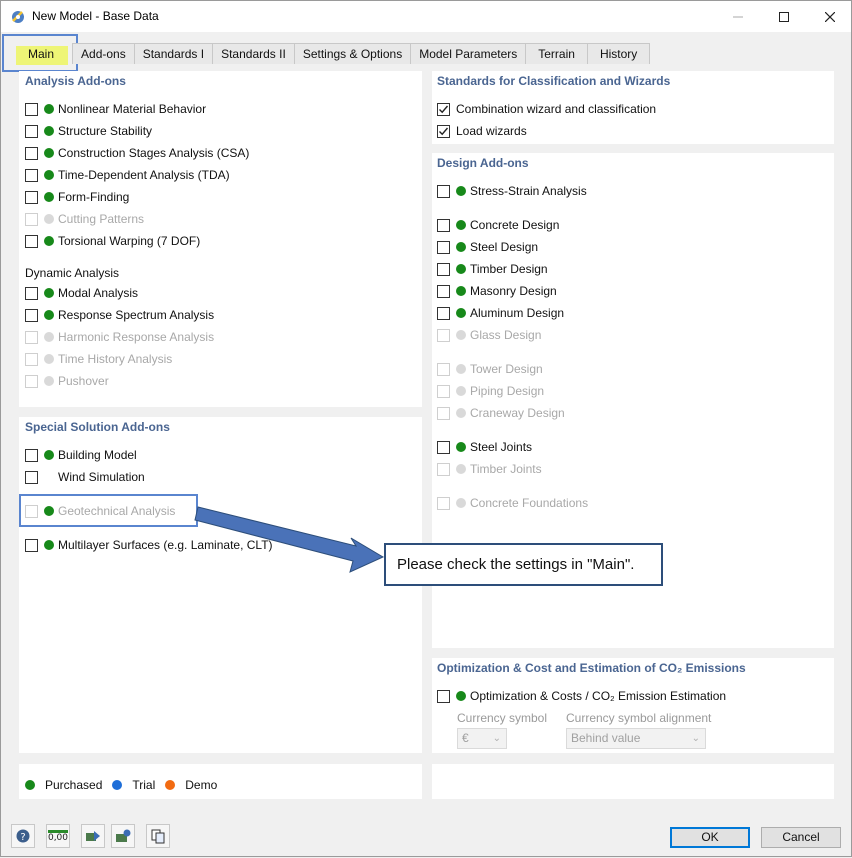 Image resolution: width=852 pixels, height=858 pixels. What do you see at coordinates (512, 191) in the screenshot?
I see `addon-row: Stress-Strain Analysis` at bounding box center [512, 191].